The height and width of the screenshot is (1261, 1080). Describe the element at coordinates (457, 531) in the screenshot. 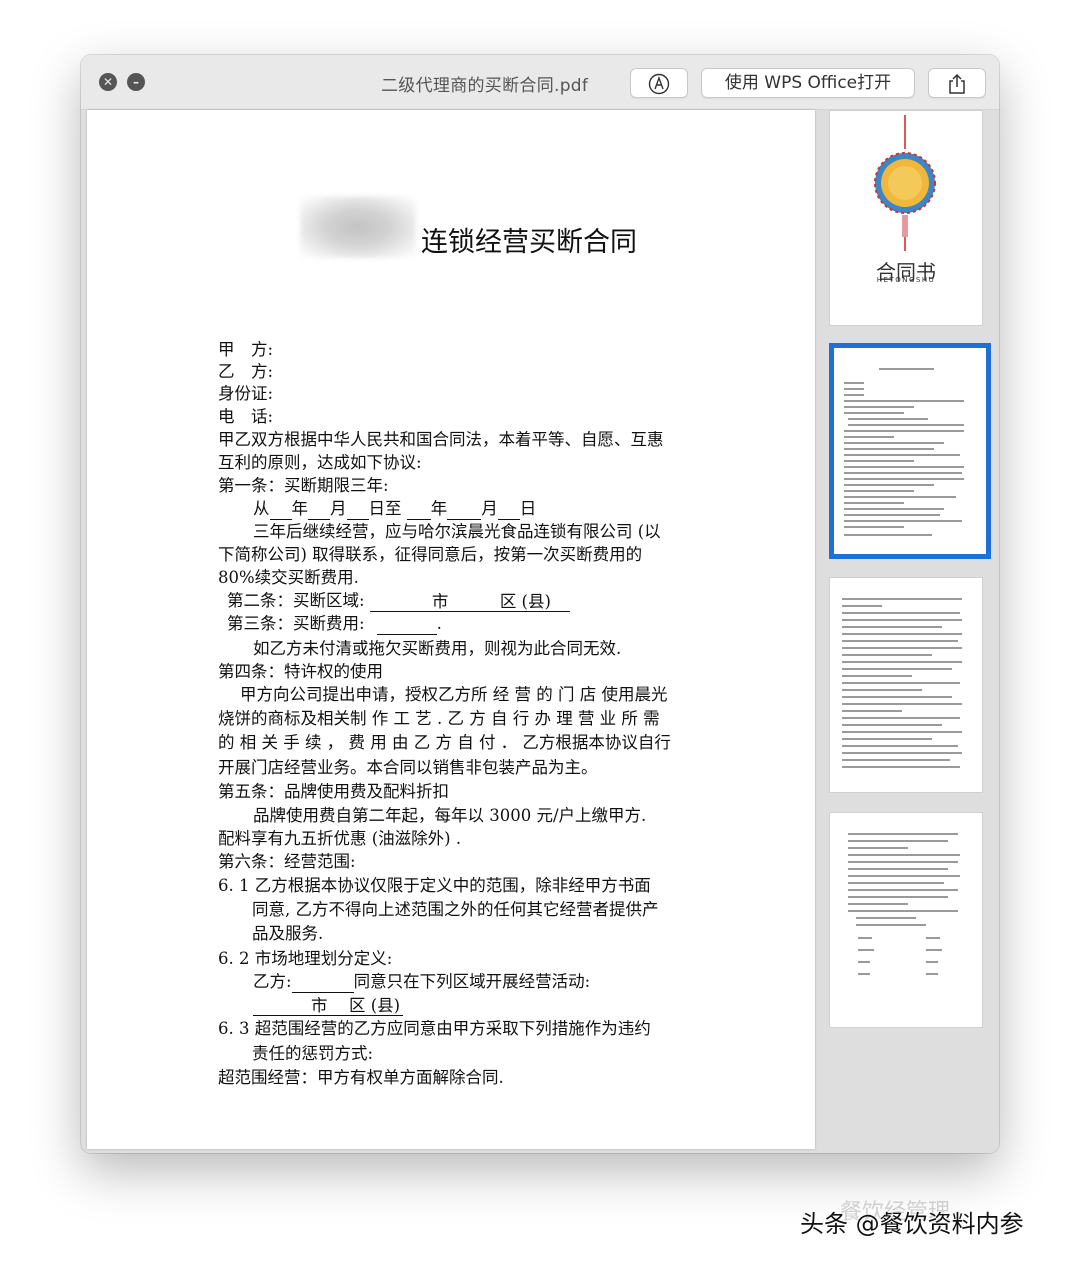

I see `doc-line: 三年后继续经营，应与哈尔滨晨光食品连锁有限公司 (以` at that location.